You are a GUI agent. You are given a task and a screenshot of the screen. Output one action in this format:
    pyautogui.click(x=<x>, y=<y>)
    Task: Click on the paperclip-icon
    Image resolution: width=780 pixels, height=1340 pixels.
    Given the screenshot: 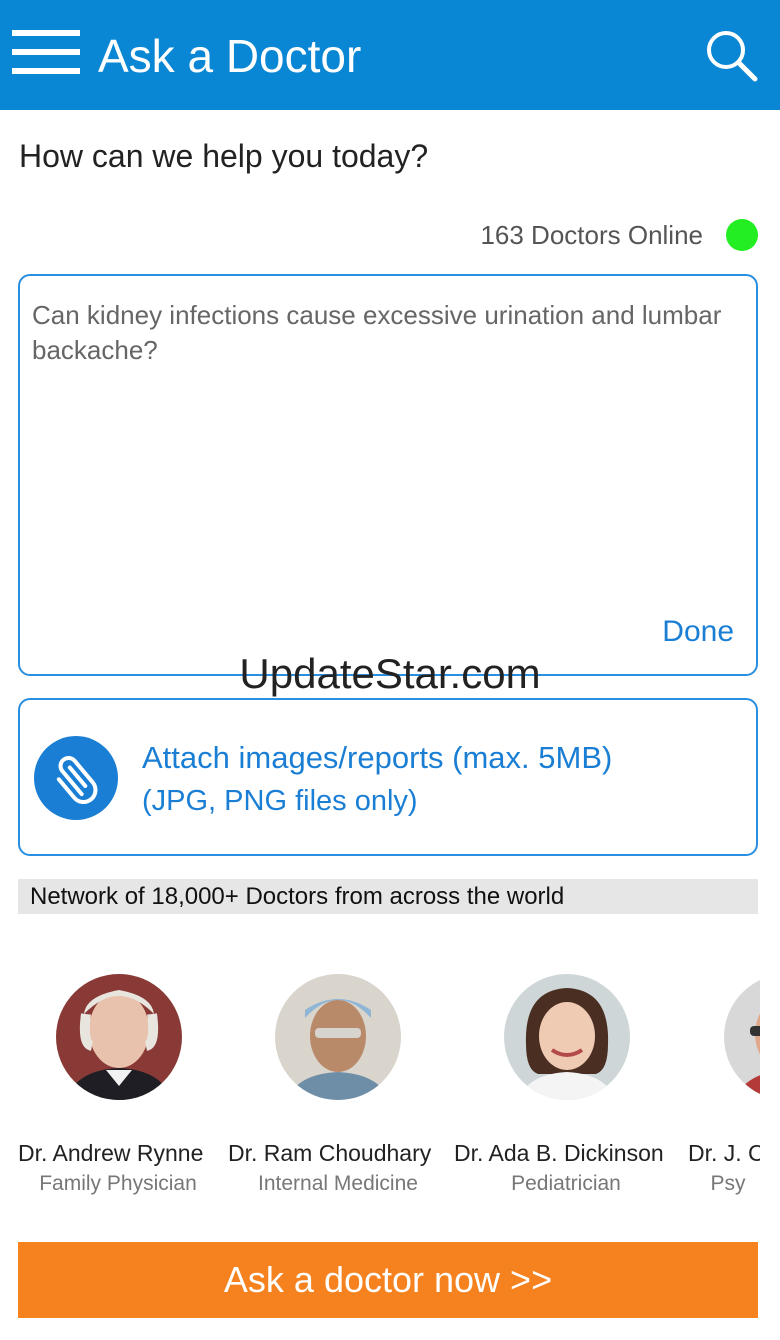 What is the action you would take?
    pyautogui.click(x=76, y=778)
    